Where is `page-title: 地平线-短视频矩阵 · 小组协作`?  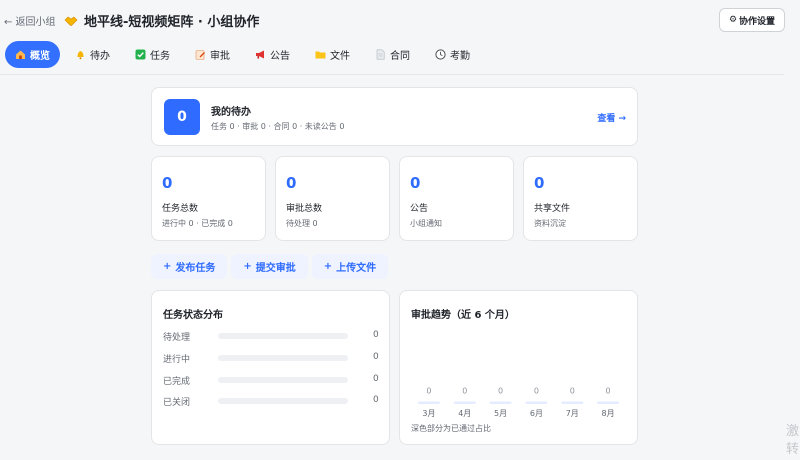
page-title: 地平线-短视频矩阵 · 小组协作 is located at coordinates (172, 22).